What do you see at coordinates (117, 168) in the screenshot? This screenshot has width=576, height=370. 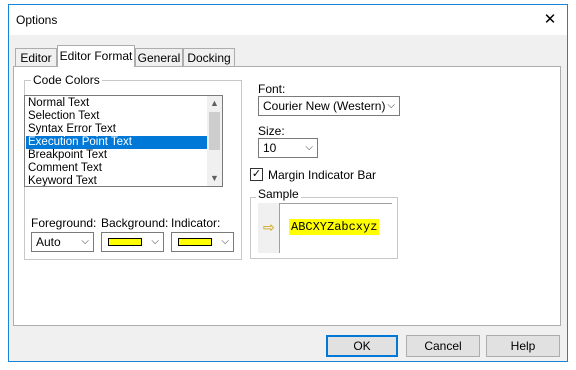 I see `list-item: Comment Text` at bounding box center [117, 168].